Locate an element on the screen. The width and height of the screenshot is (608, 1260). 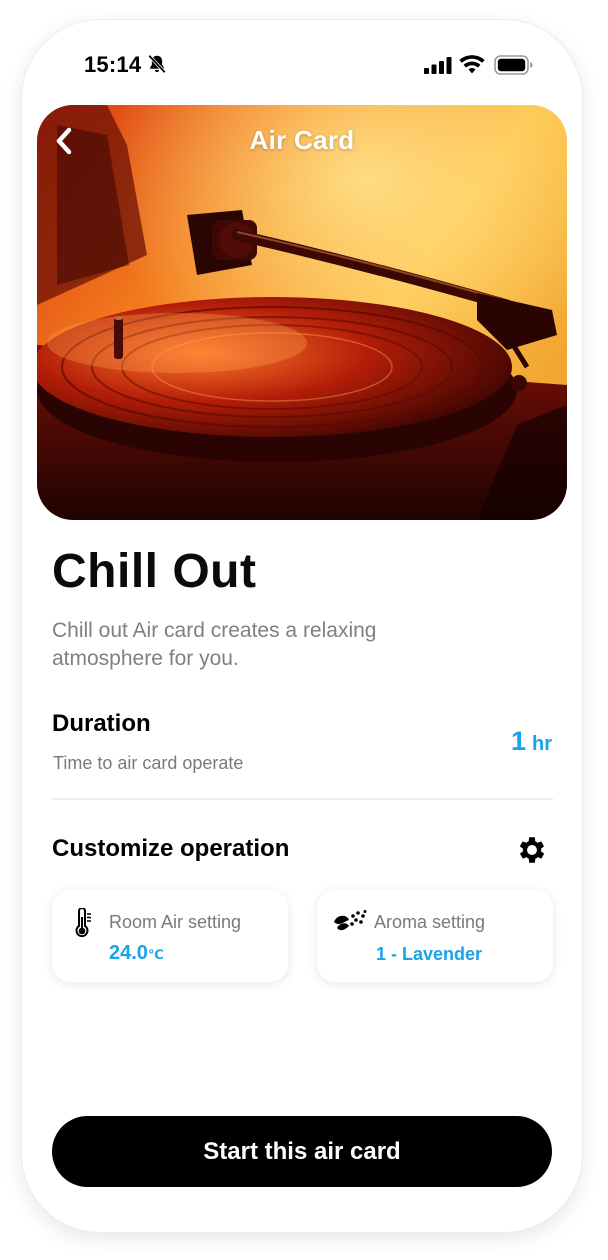
duration-value: 1 hr is located at coordinates (531, 741).